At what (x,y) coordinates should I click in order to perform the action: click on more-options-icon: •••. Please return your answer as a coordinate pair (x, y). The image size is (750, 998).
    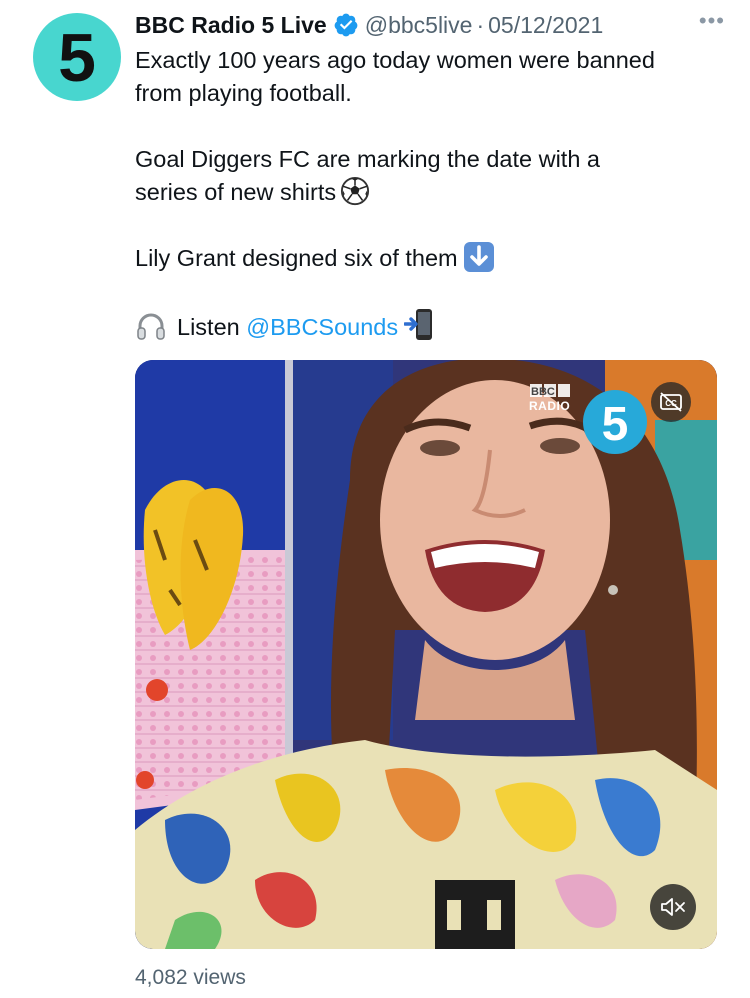
    Looking at the image, I should click on (712, 21).